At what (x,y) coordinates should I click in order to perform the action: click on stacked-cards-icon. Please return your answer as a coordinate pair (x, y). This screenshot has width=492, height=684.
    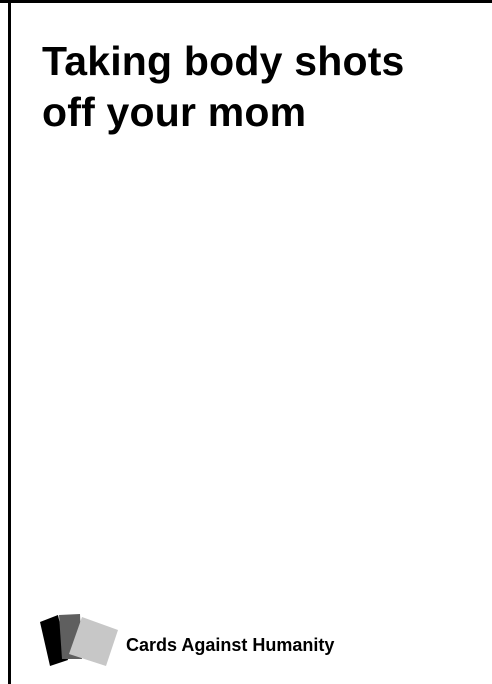
    Looking at the image, I should click on (79, 640).